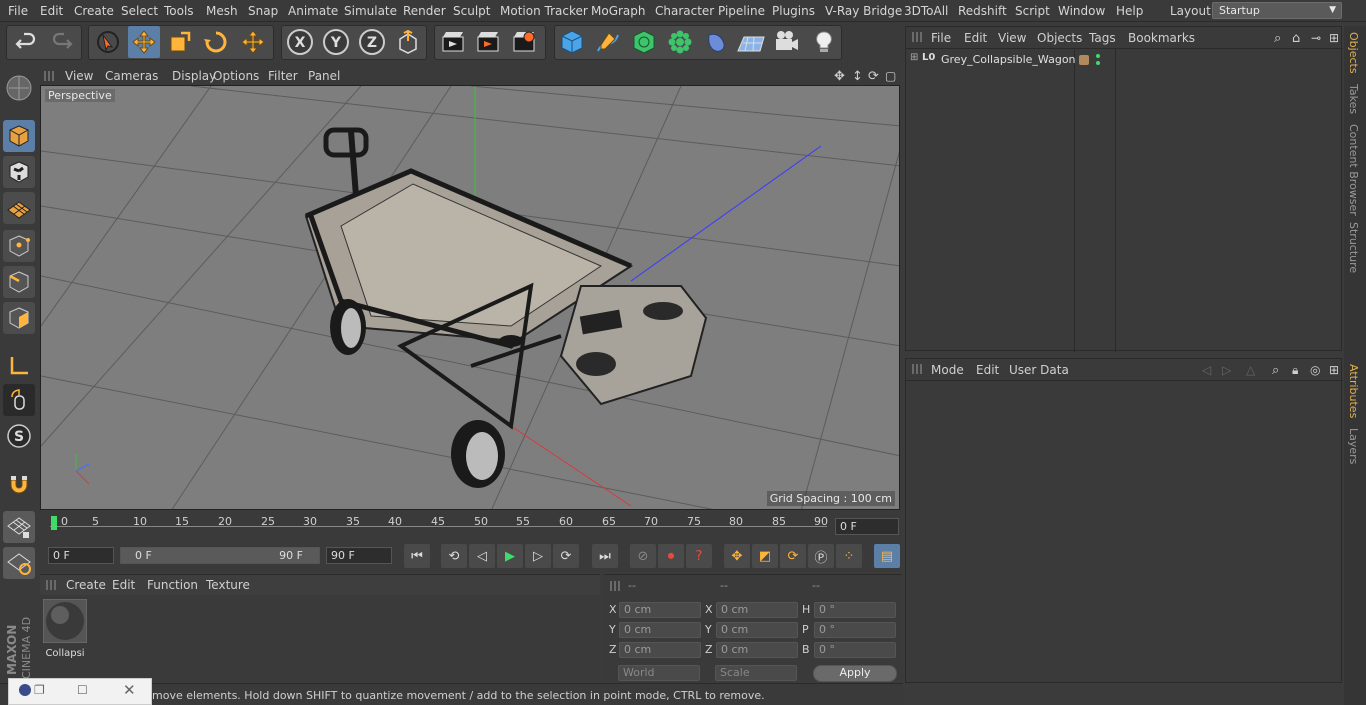 The image size is (1366, 705). I want to click on material-menu-edit: Edit, so click(123, 585).